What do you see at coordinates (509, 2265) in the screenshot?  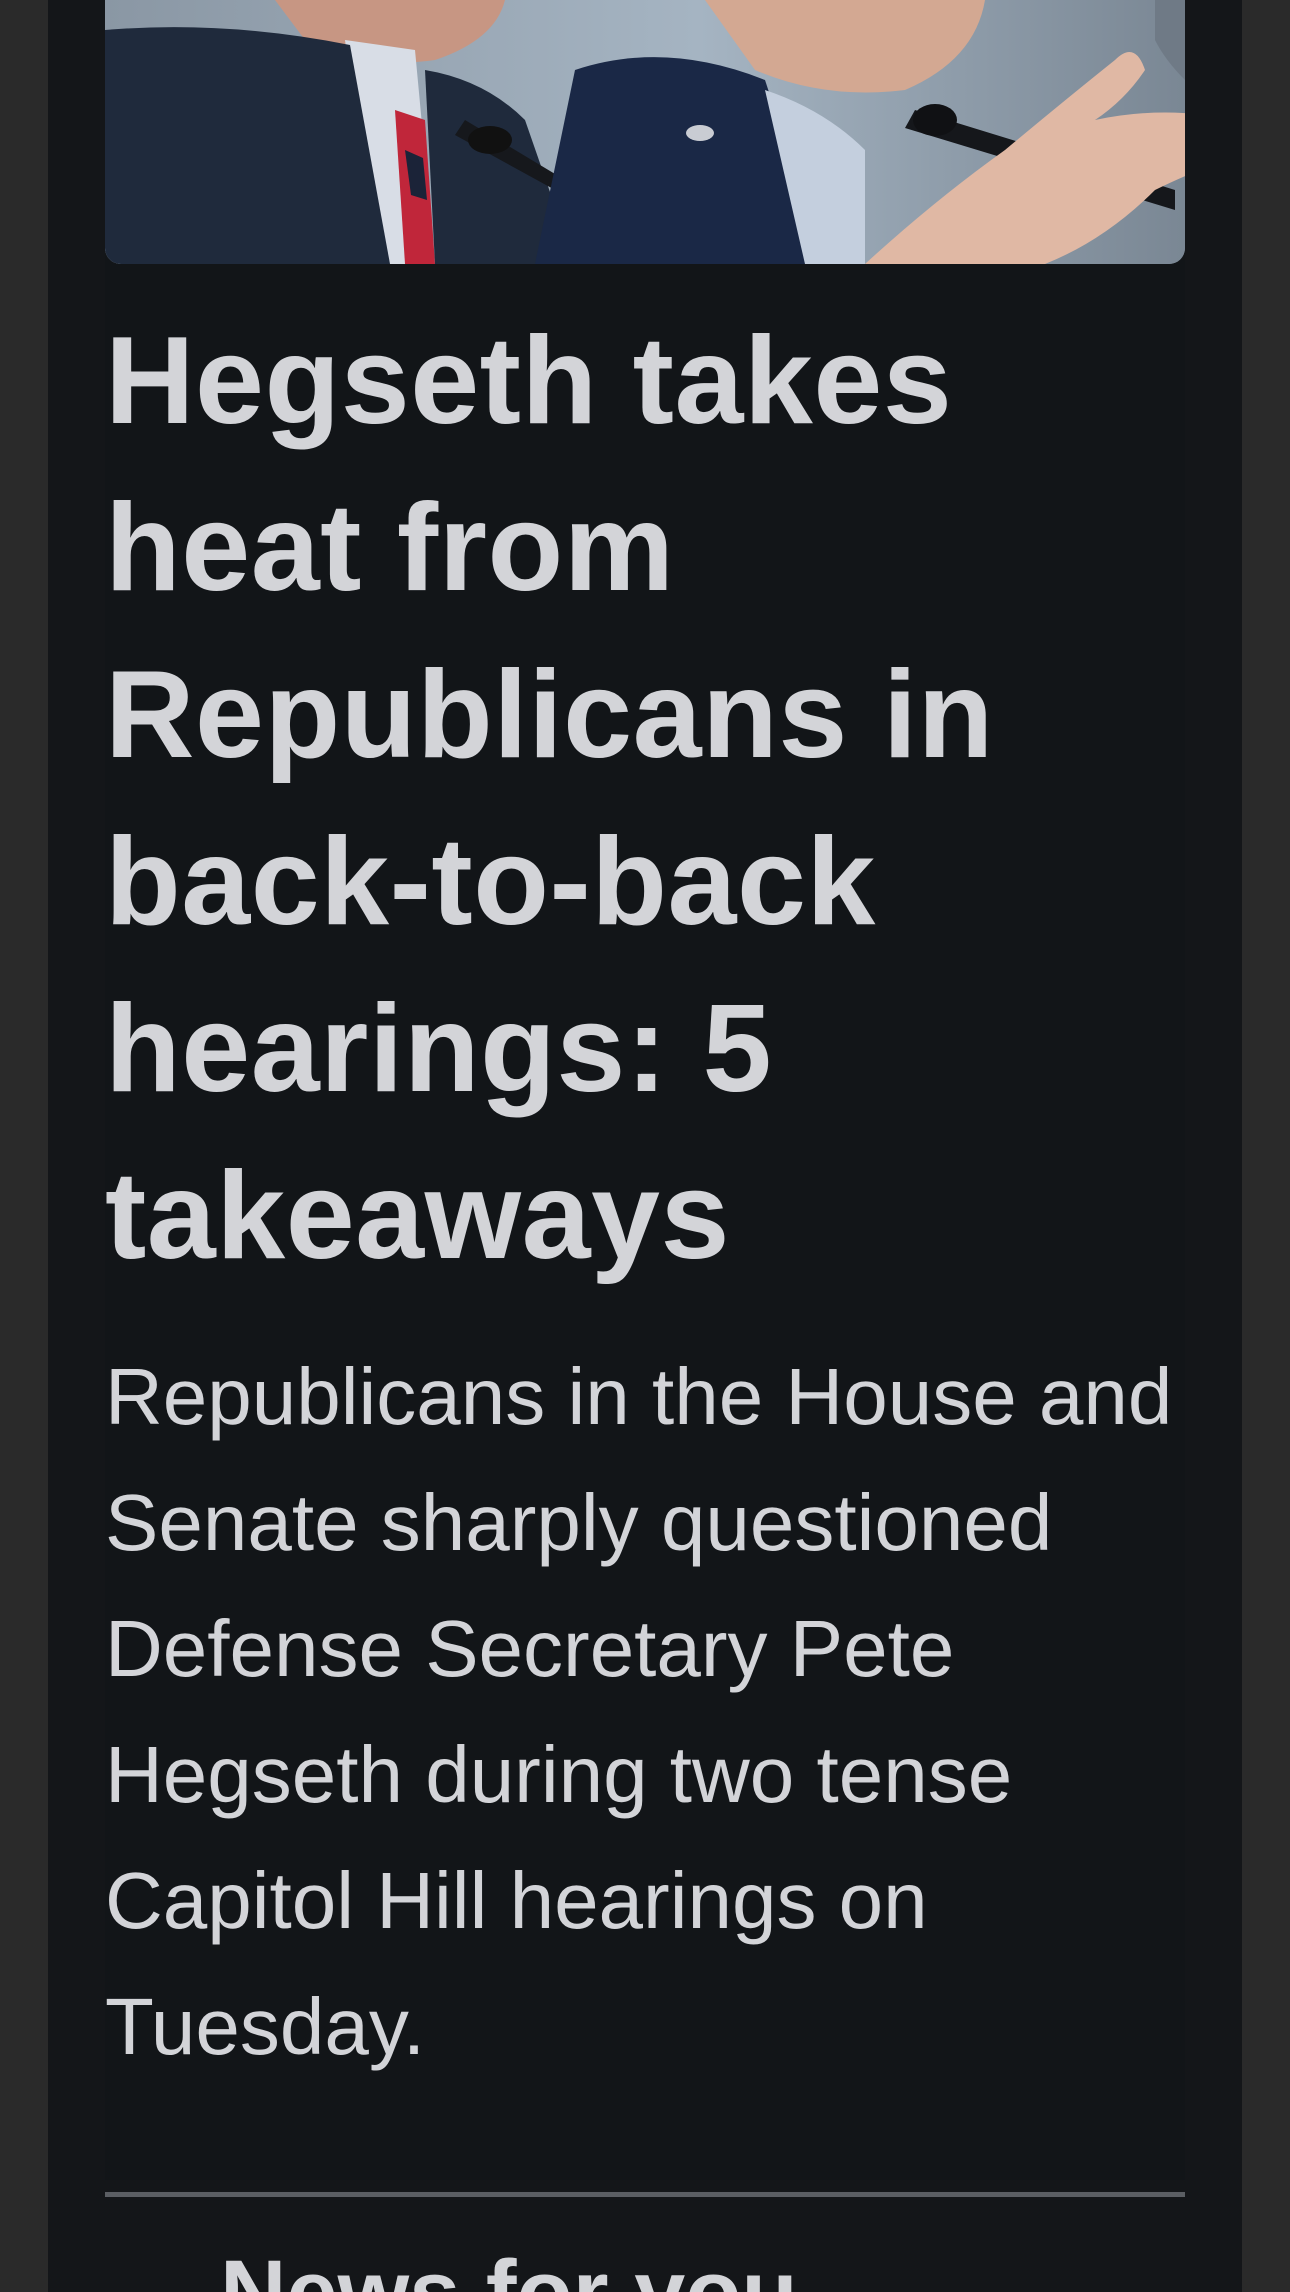 I see `section-title: News for you` at bounding box center [509, 2265].